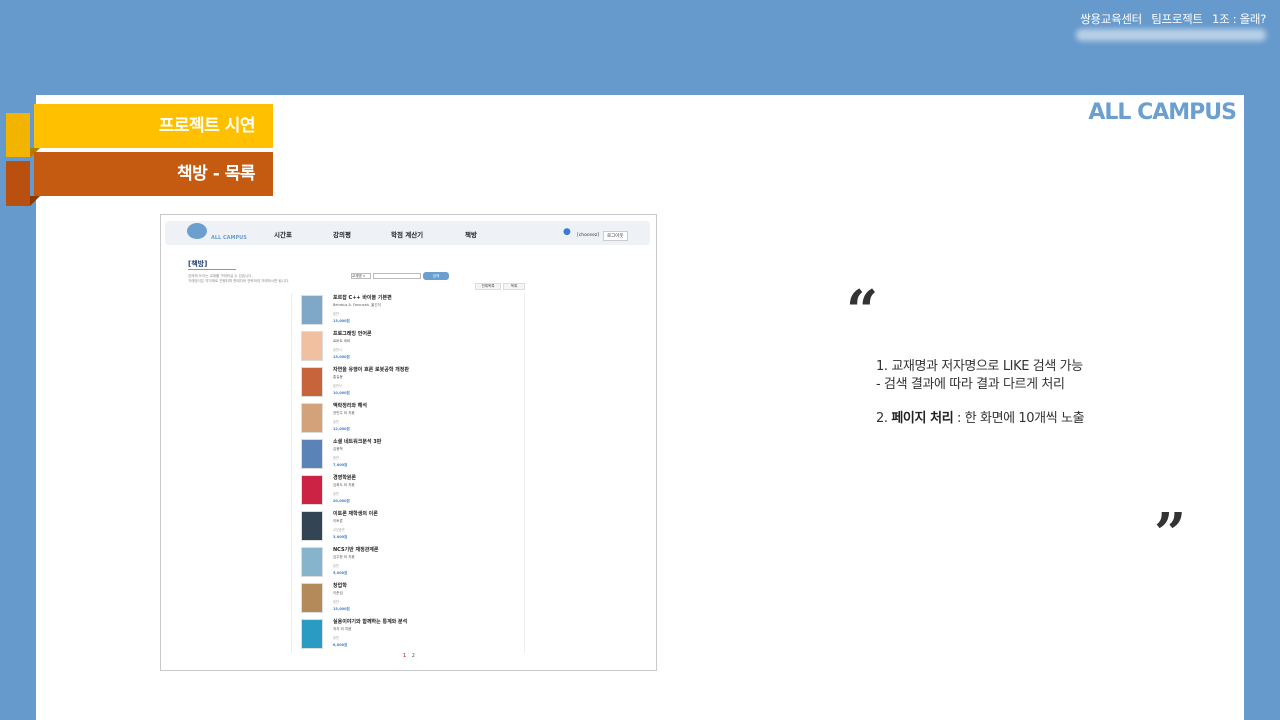  Describe the element at coordinates (340, 465) in the screenshot. I see `book-price: 7,000원` at that location.